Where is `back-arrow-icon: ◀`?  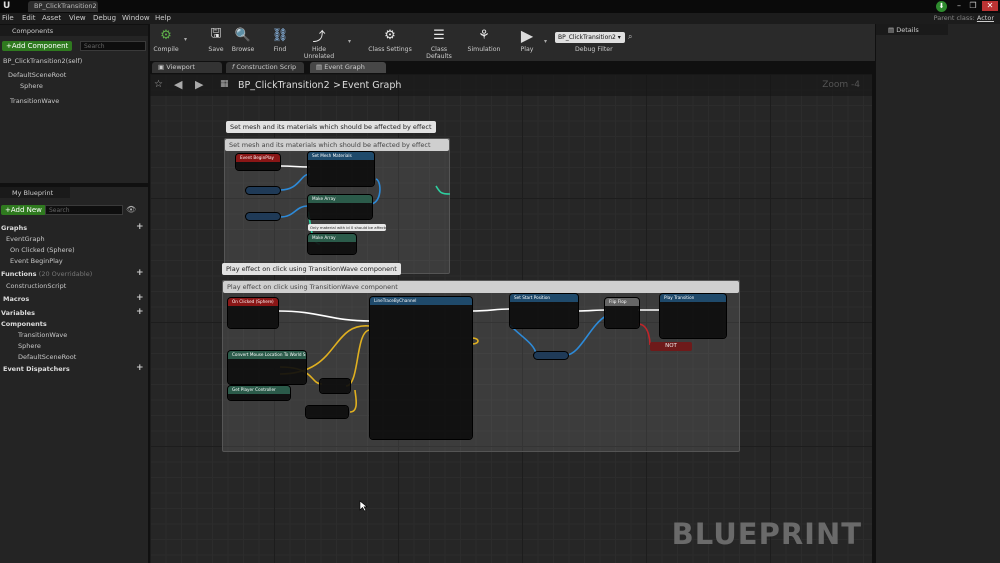 back-arrow-icon: ◀ is located at coordinates (178, 84).